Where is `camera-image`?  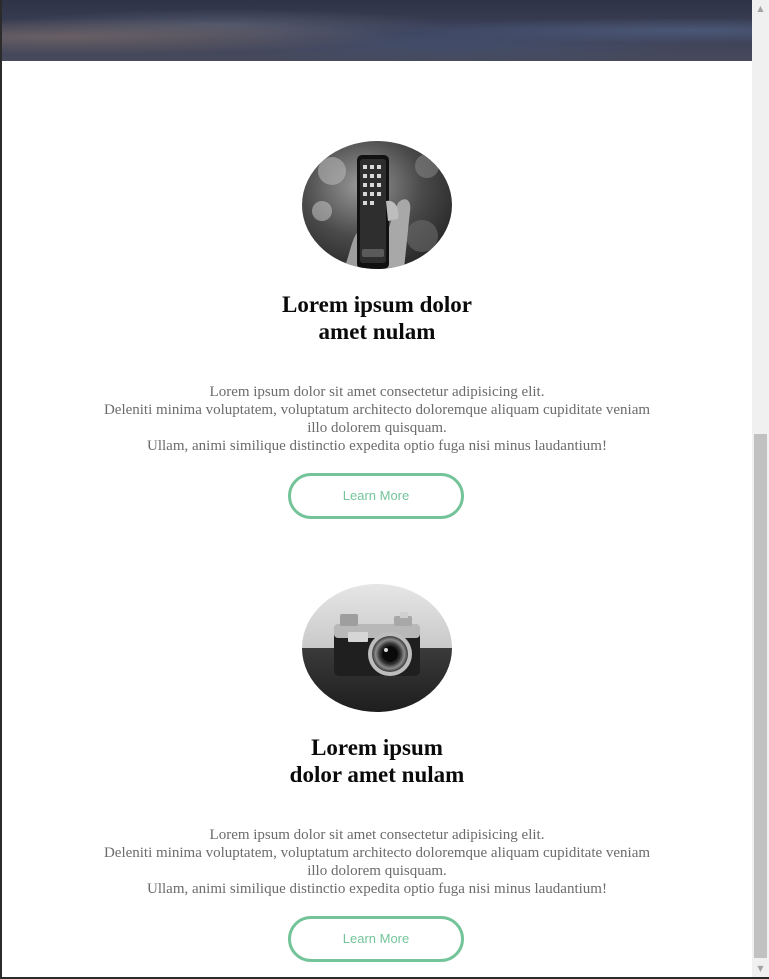
camera-image is located at coordinates (377, 648).